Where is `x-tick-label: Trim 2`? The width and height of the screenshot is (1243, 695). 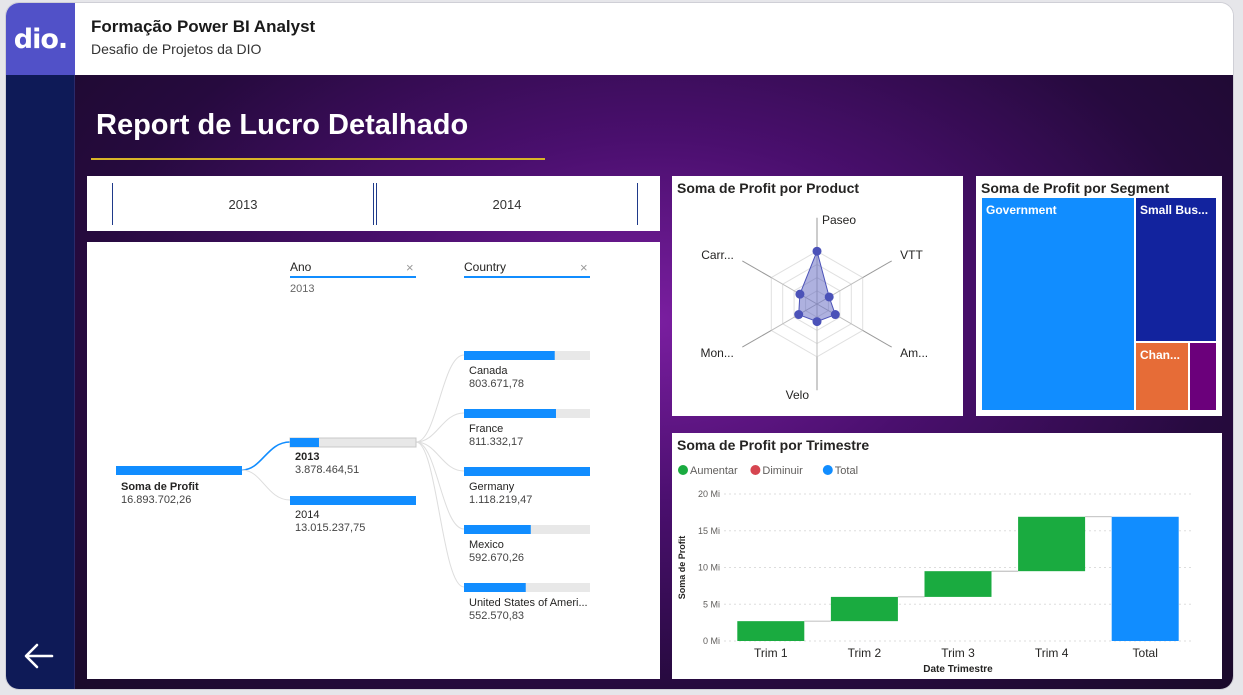 x-tick-label: Trim 2 is located at coordinates (865, 653).